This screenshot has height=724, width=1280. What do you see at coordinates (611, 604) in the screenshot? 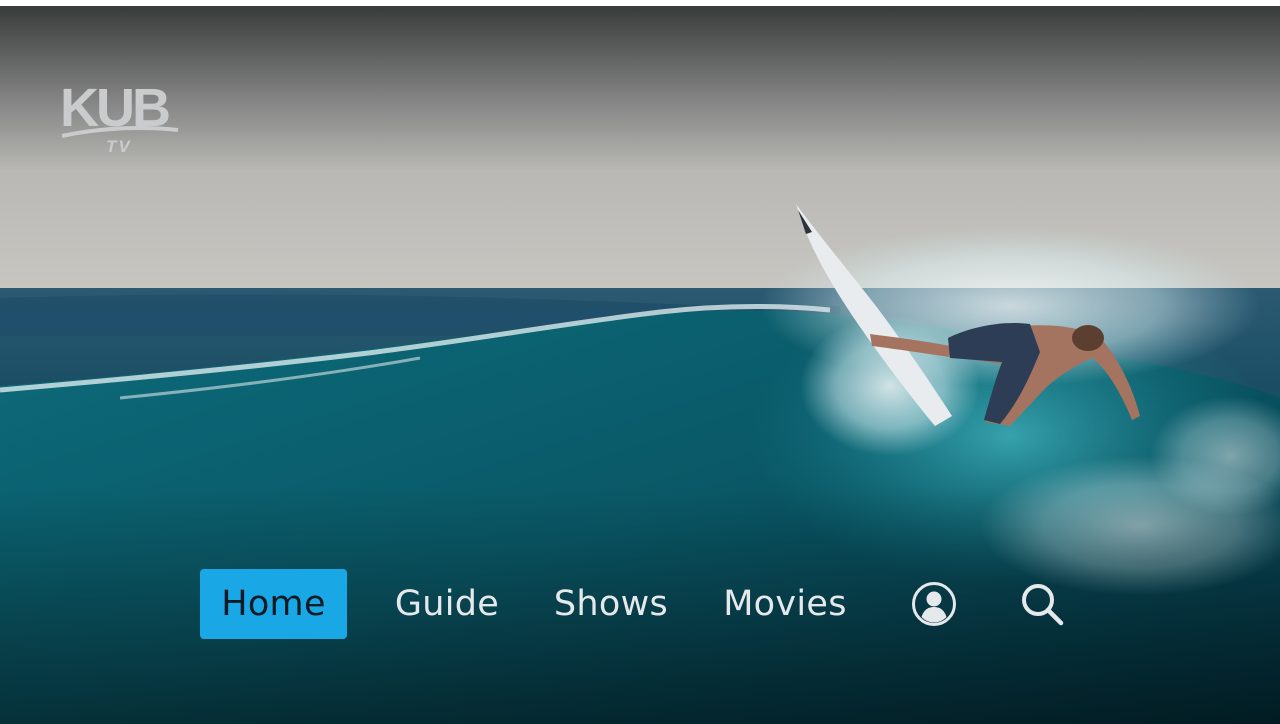
I see `nav-shows-button: Shows` at bounding box center [611, 604].